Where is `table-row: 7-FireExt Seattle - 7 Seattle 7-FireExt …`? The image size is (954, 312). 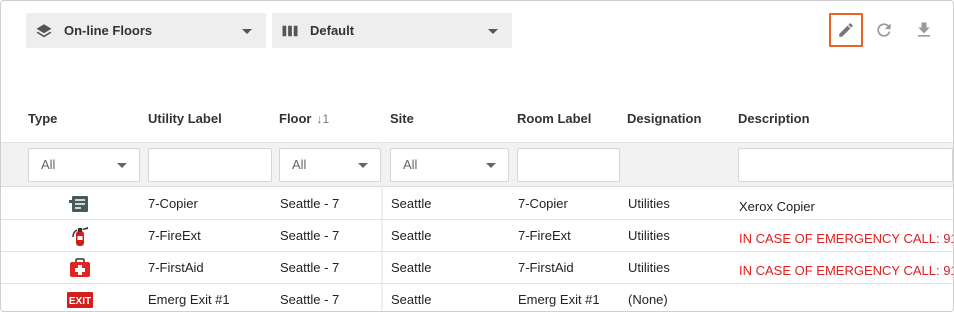
table-row: 7-FireExt Seattle - 7 Seattle 7-FireExt … is located at coordinates (477, 236).